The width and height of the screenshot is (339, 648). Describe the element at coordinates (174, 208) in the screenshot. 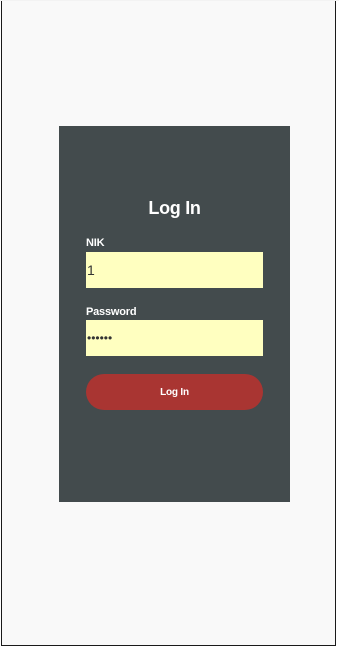

I see `login-title: Log In` at that location.